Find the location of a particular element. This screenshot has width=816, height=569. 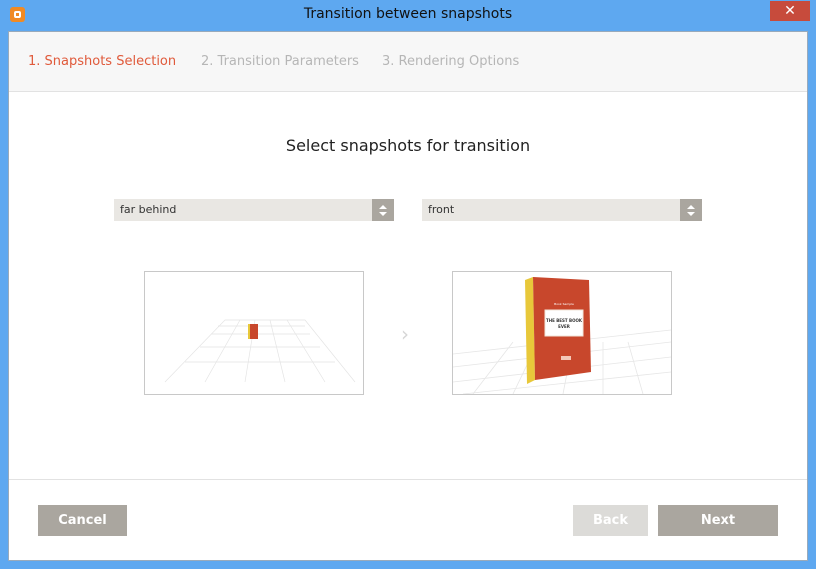

cancel-button: Cancel is located at coordinates (82, 520).